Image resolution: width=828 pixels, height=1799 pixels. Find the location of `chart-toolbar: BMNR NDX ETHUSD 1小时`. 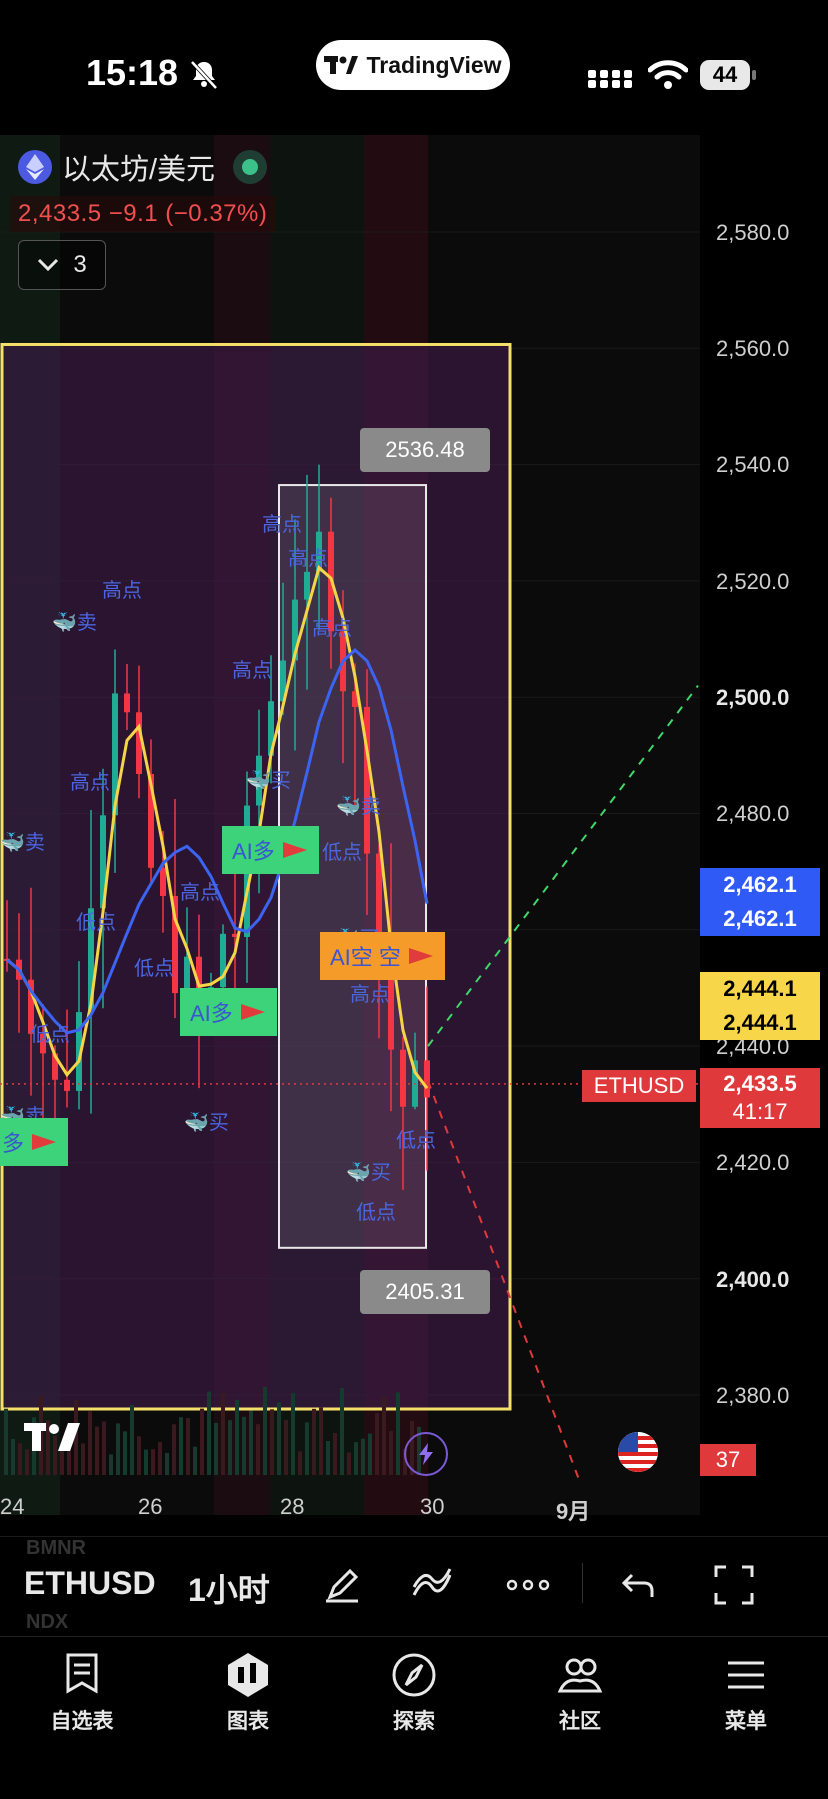

chart-toolbar: BMNR NDX ETHUSD 1小时 is located at coordinates (414, 1584).